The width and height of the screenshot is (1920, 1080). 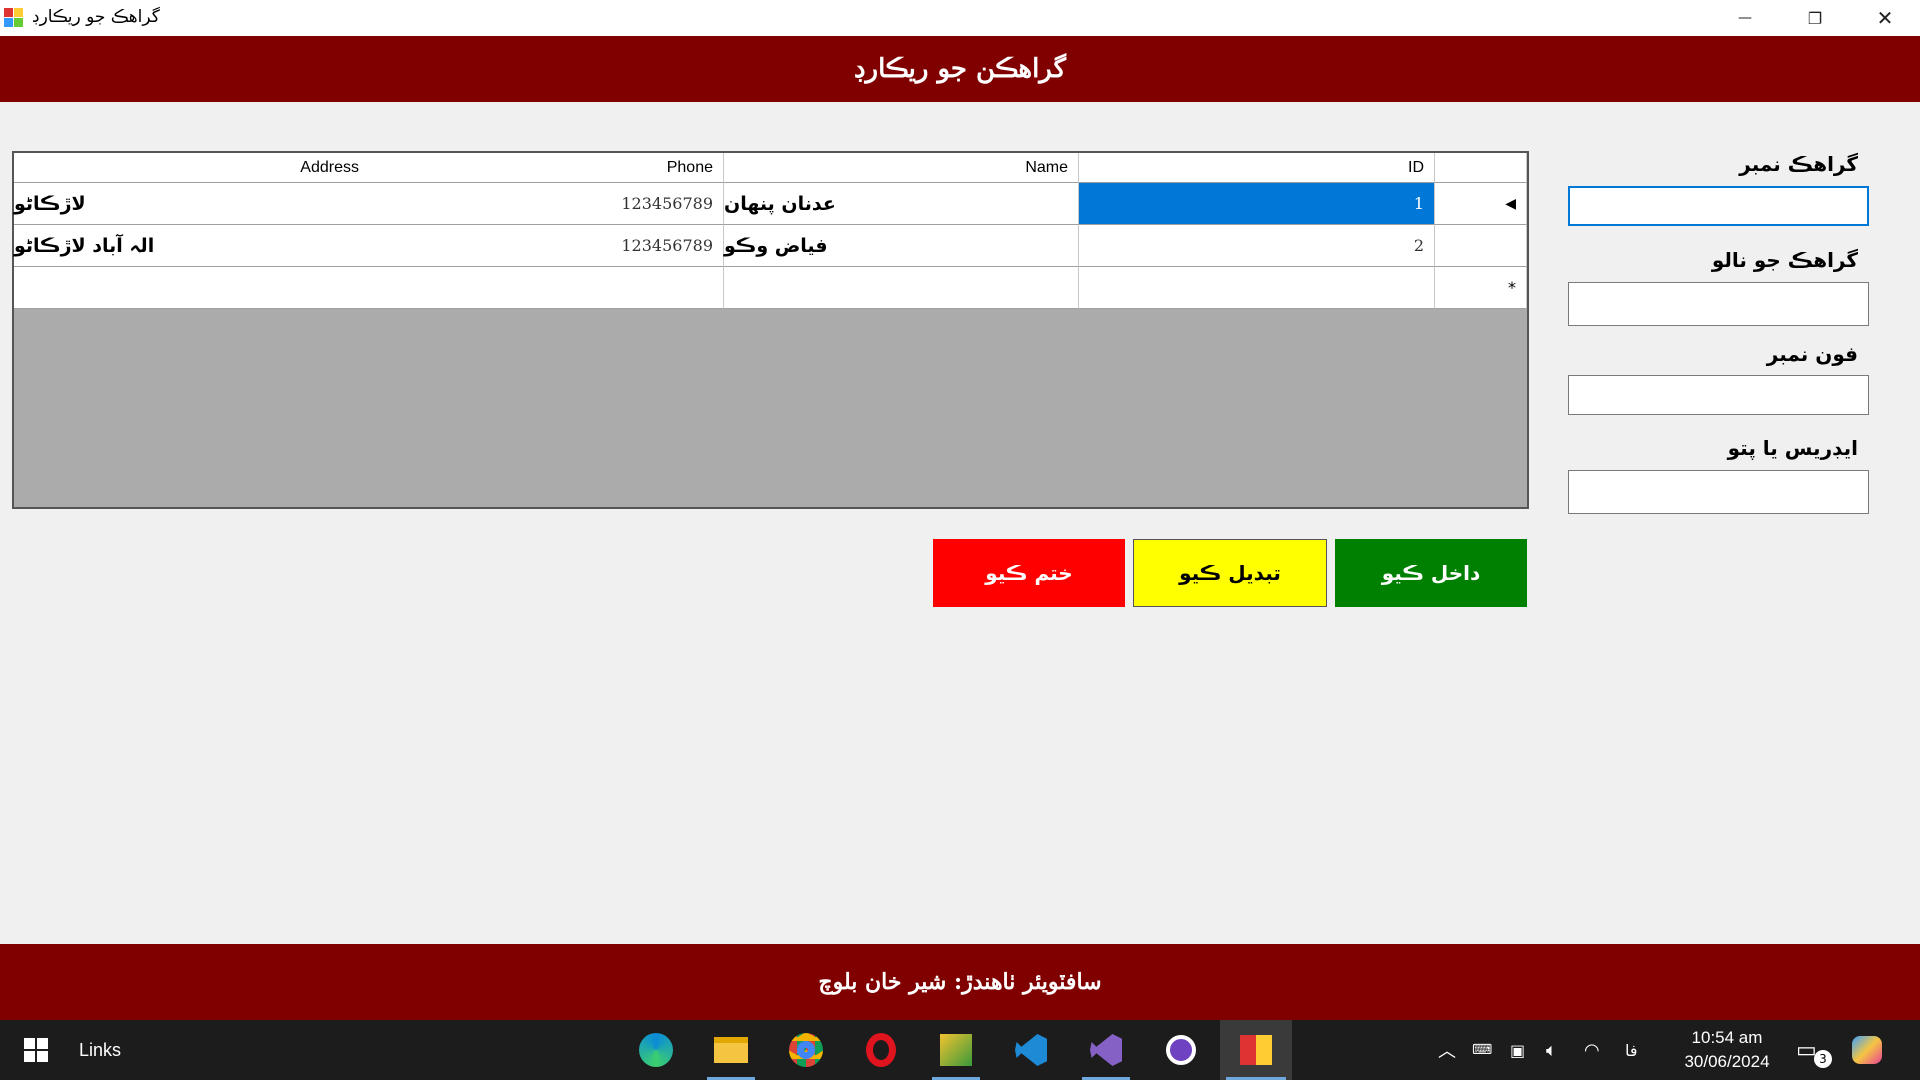 What do you see at coordinates (1727, 1037) in the screenshot?
I see `clock-time: 10:54 am` at bounding box center [1727, 1037].